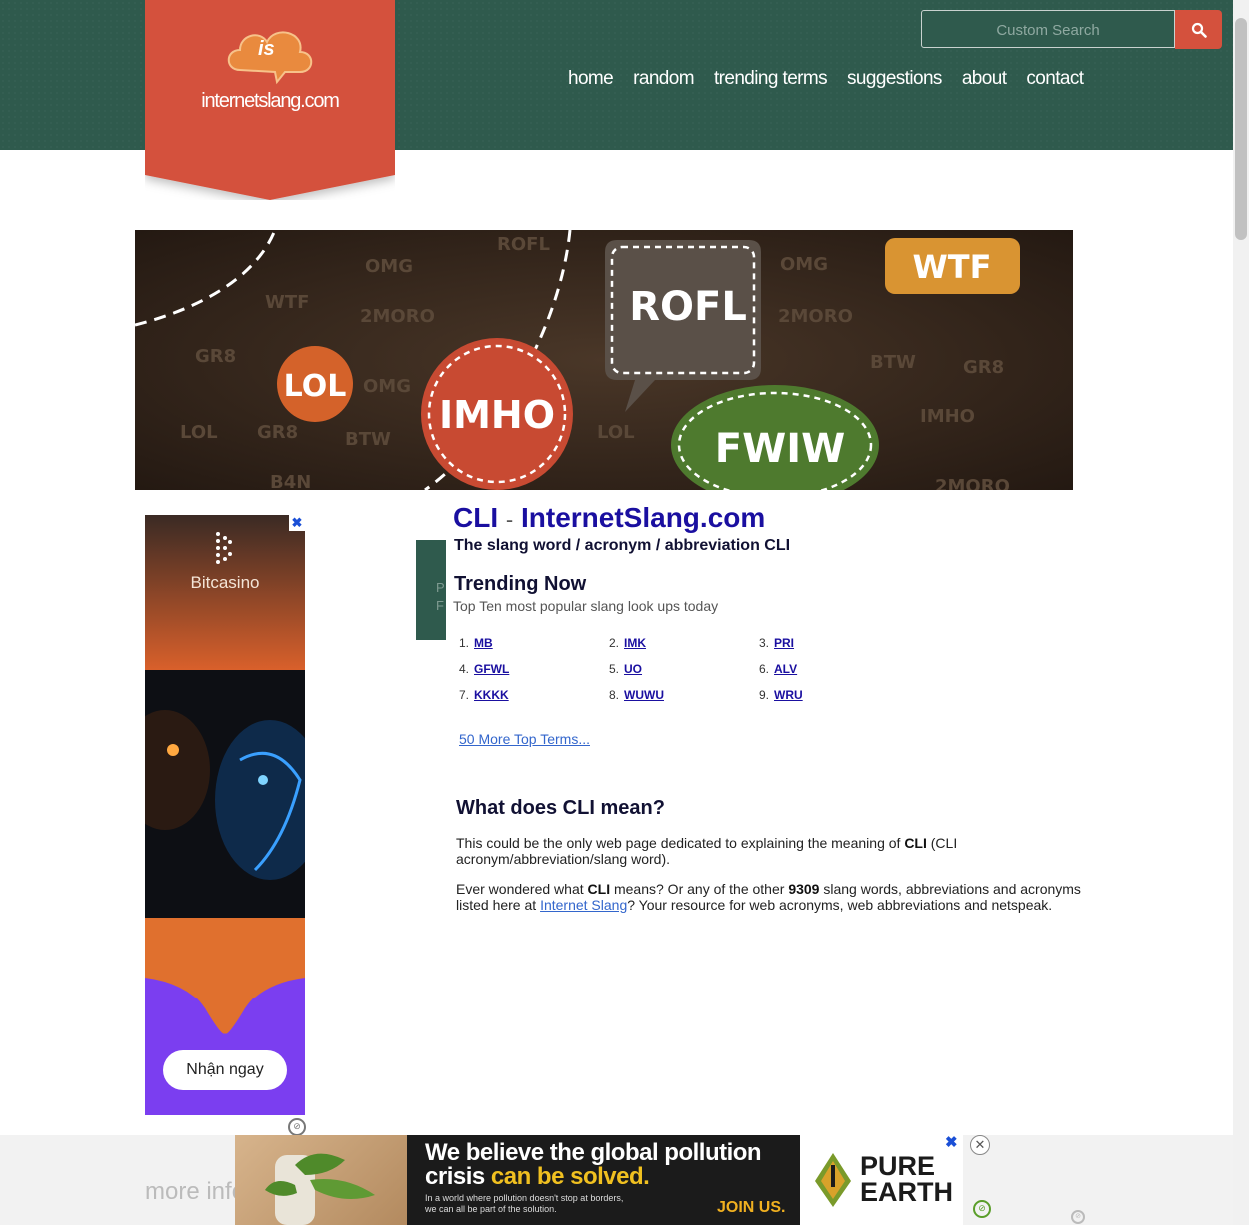 The image size is (1249, 1225). Describe the element at coordinates (593, 1152) in the screenshot. I see `ad-headline-line: We believe the global pollution` at that location.